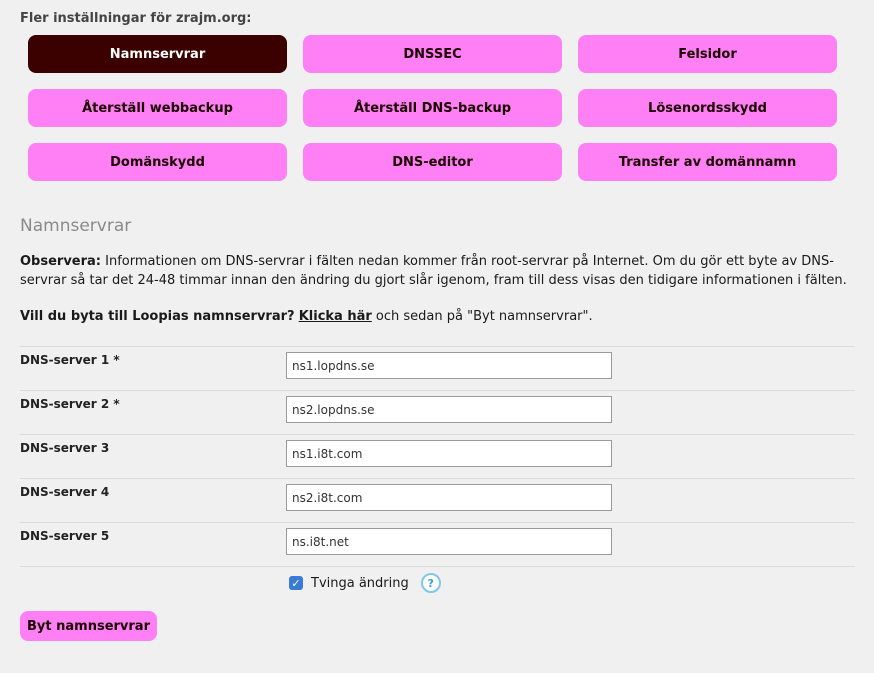  What do you see at coordinates (136, 18) in the screenshot?
I see `more-settings-heading: Fler inställningar för zrajm.org:` at bounding box center [136, 18].